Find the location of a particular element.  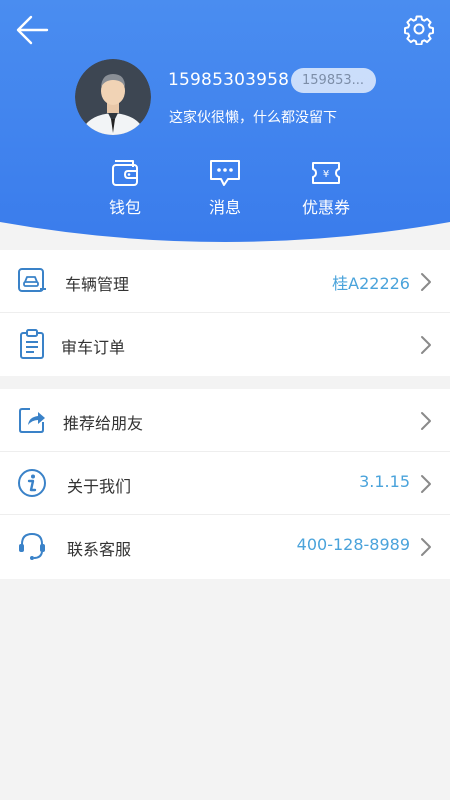

messages-label: 消息 is located at coordinates (224, 207).